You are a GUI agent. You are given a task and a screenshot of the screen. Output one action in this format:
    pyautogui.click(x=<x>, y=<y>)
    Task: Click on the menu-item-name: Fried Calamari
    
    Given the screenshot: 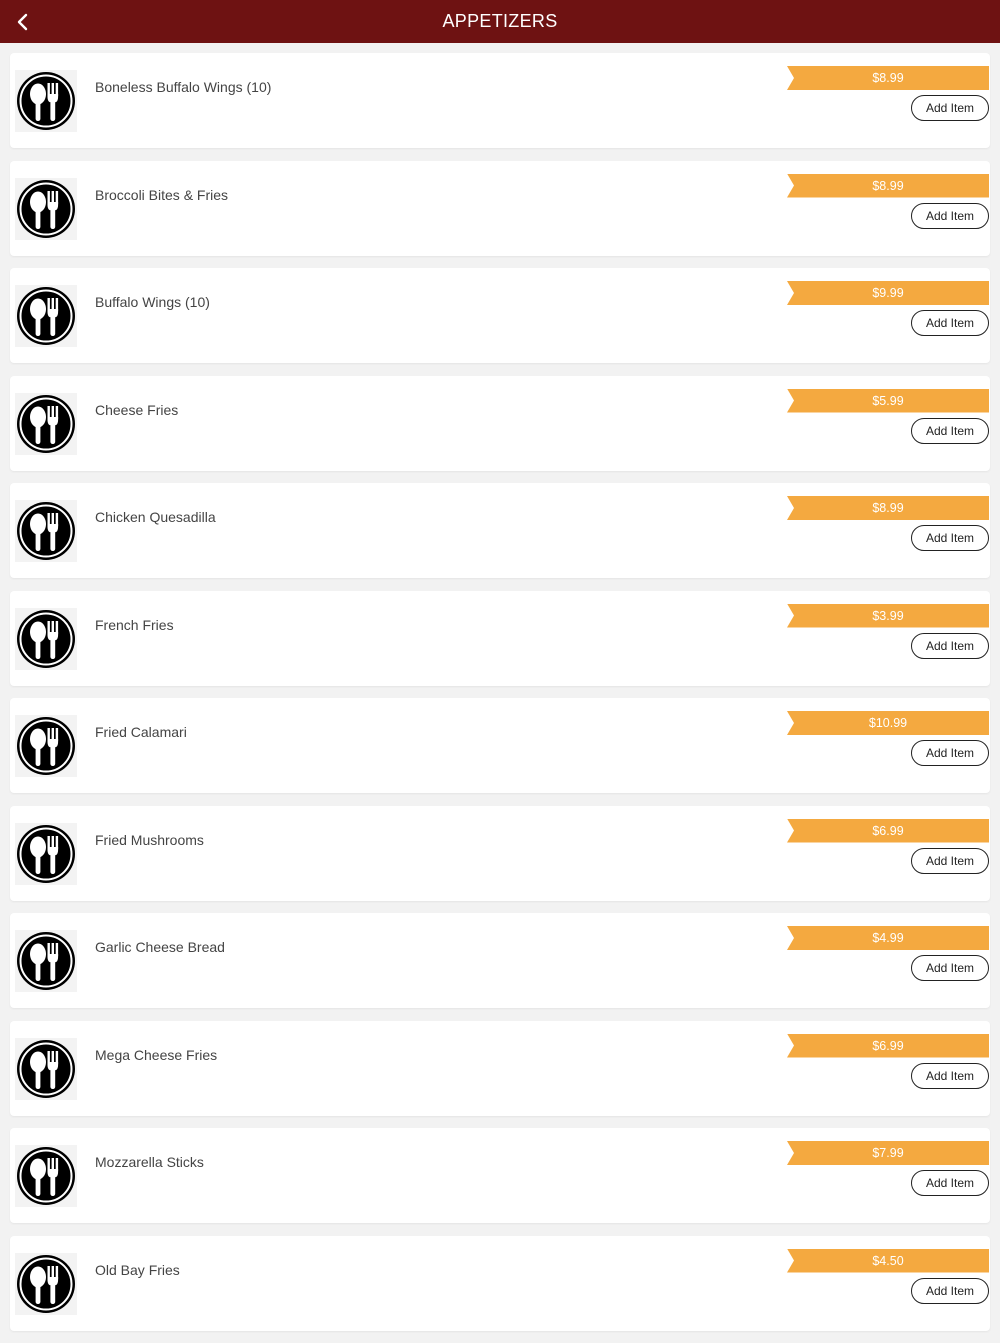 What is the action you would take?
    pyautogui.click(x=141, y=732)
    